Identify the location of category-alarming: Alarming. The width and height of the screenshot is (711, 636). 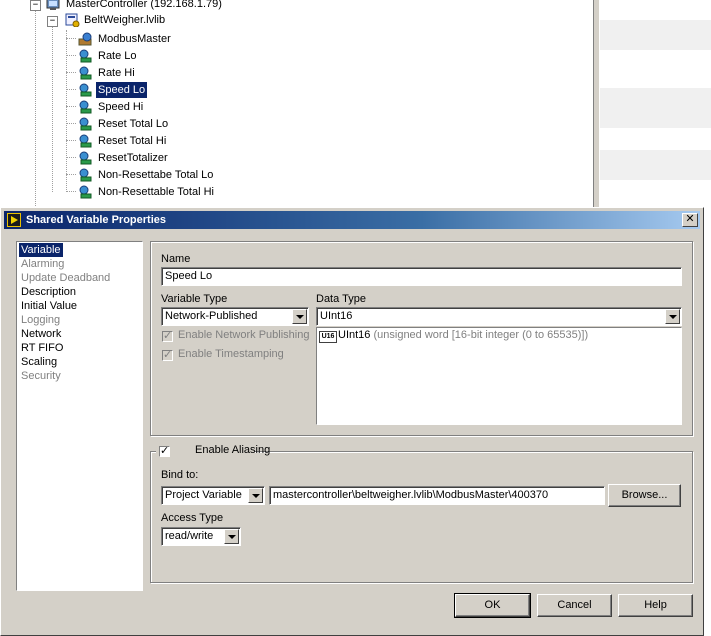
(42, 264).